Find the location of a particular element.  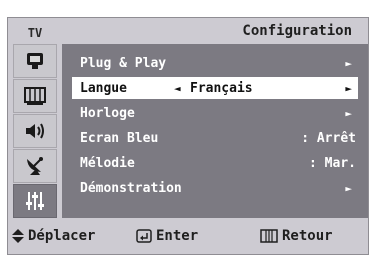

menu-item-label: Plug & Play is located at coordinates (123, 63).